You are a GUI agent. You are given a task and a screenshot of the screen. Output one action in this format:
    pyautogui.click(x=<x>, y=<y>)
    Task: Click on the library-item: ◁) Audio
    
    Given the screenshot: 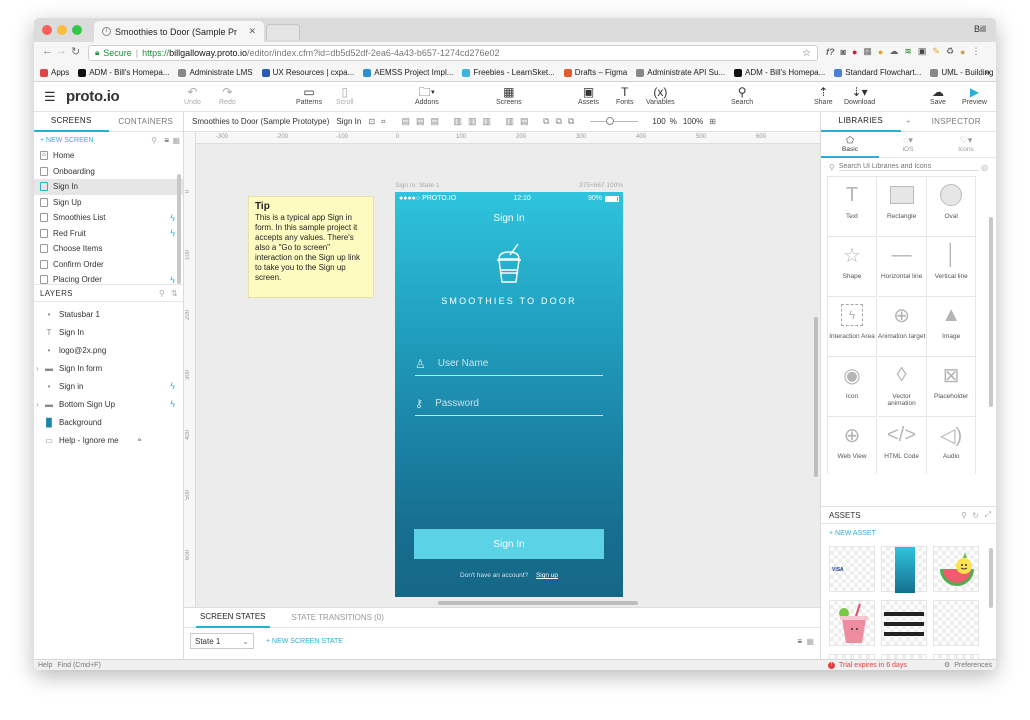 What is the action you would take?
    pyautogui.click(x=951, y=445)
    